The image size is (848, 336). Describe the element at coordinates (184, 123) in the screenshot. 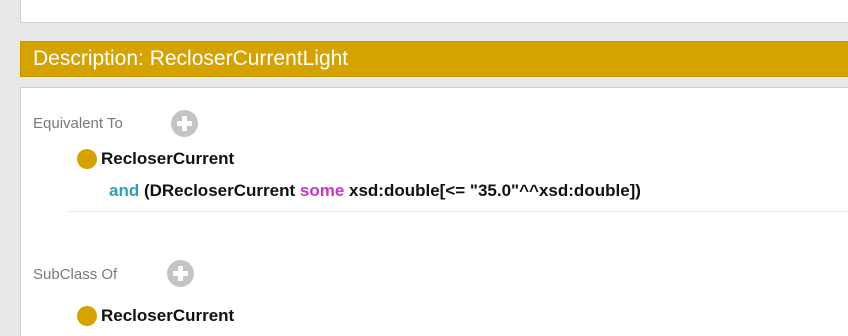

I see `add-equivalent-to-icon` at that location.